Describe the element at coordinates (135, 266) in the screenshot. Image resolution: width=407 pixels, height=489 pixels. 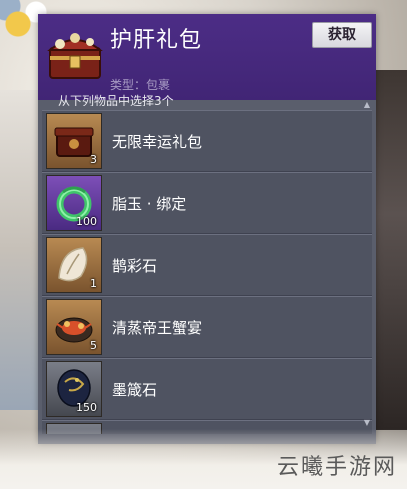
I see `item-name: 鹊彩石` at that location.